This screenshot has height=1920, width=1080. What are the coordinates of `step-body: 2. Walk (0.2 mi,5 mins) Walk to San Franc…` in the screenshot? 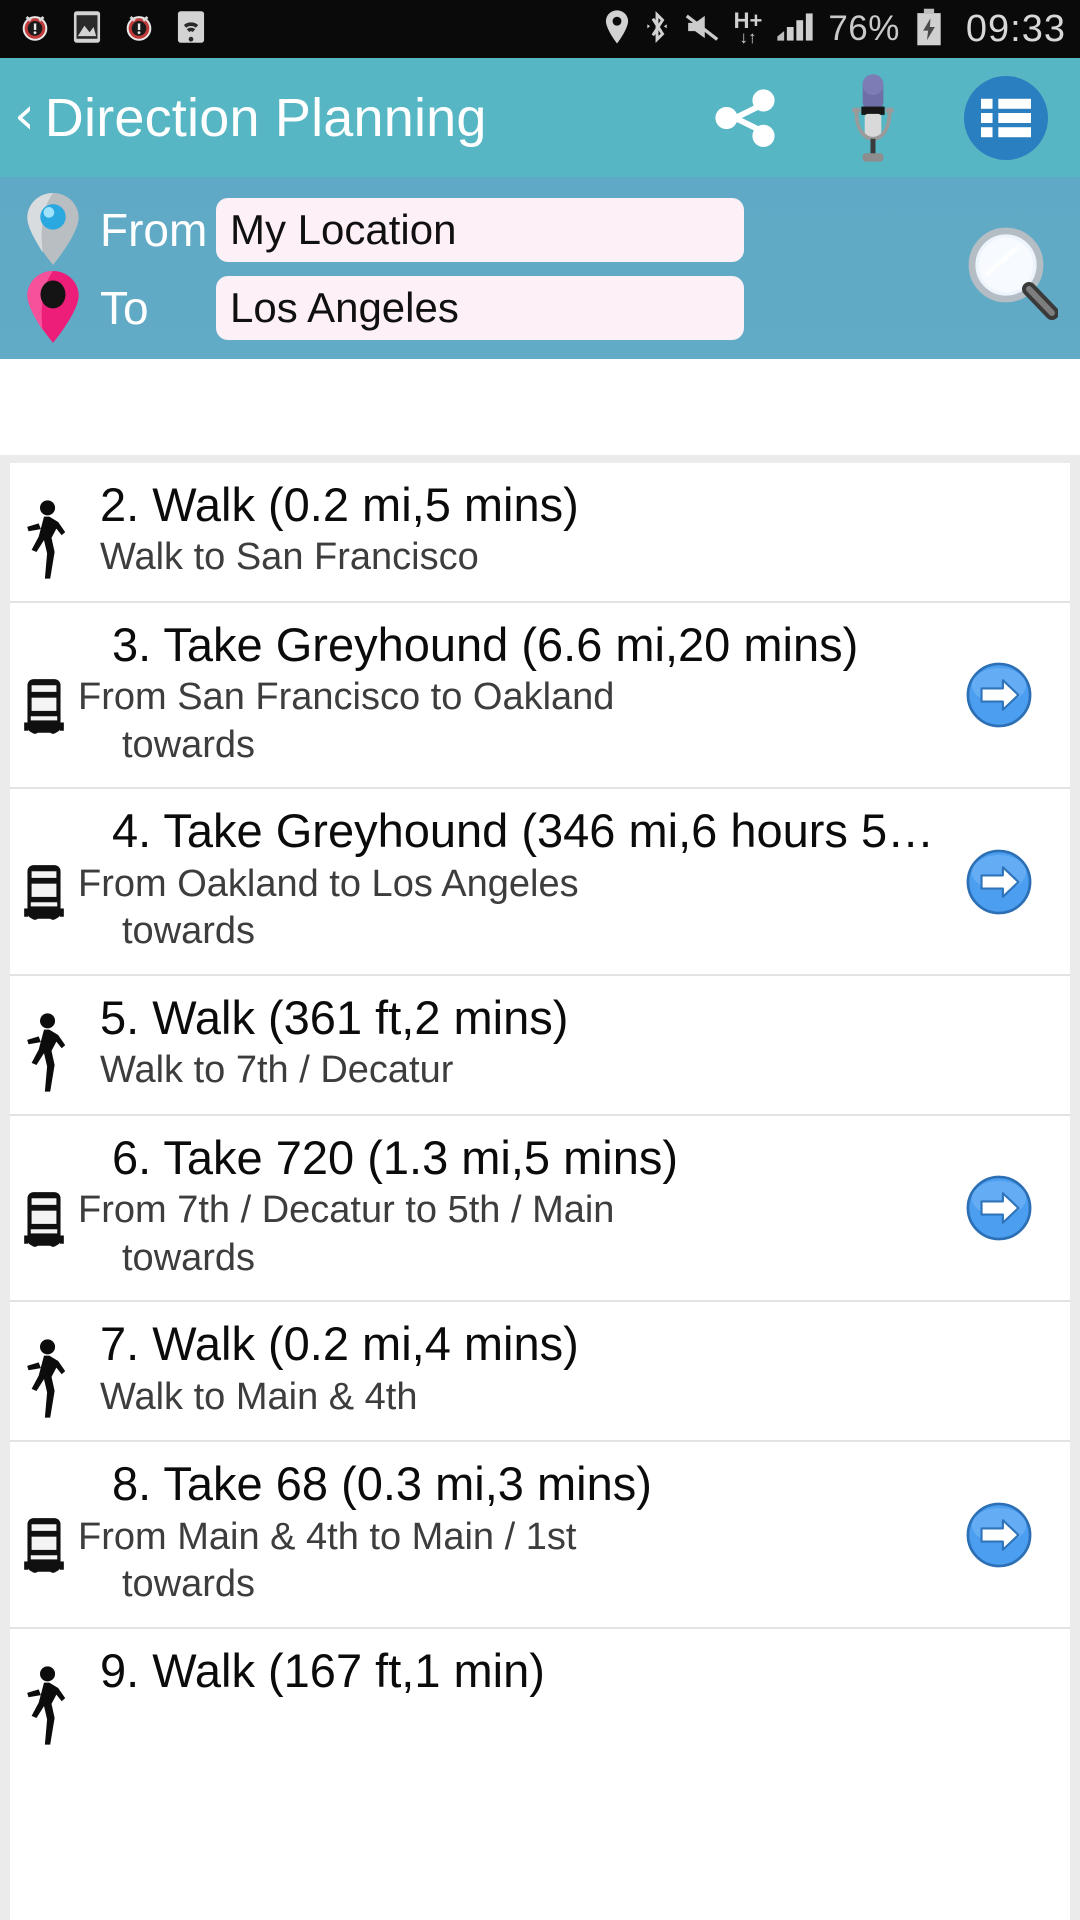 It's located at (574, 529).